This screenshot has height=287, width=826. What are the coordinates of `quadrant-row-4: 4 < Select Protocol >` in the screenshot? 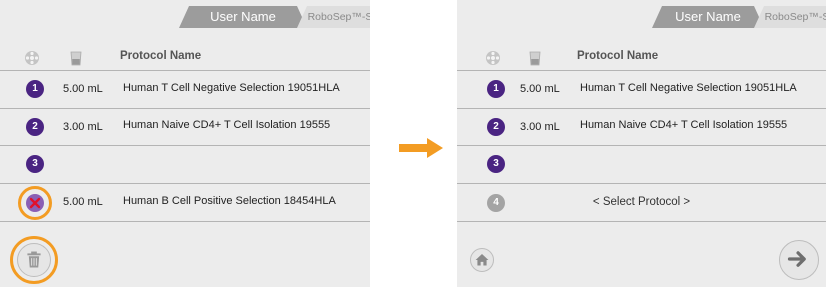 It's located at (641, 203).